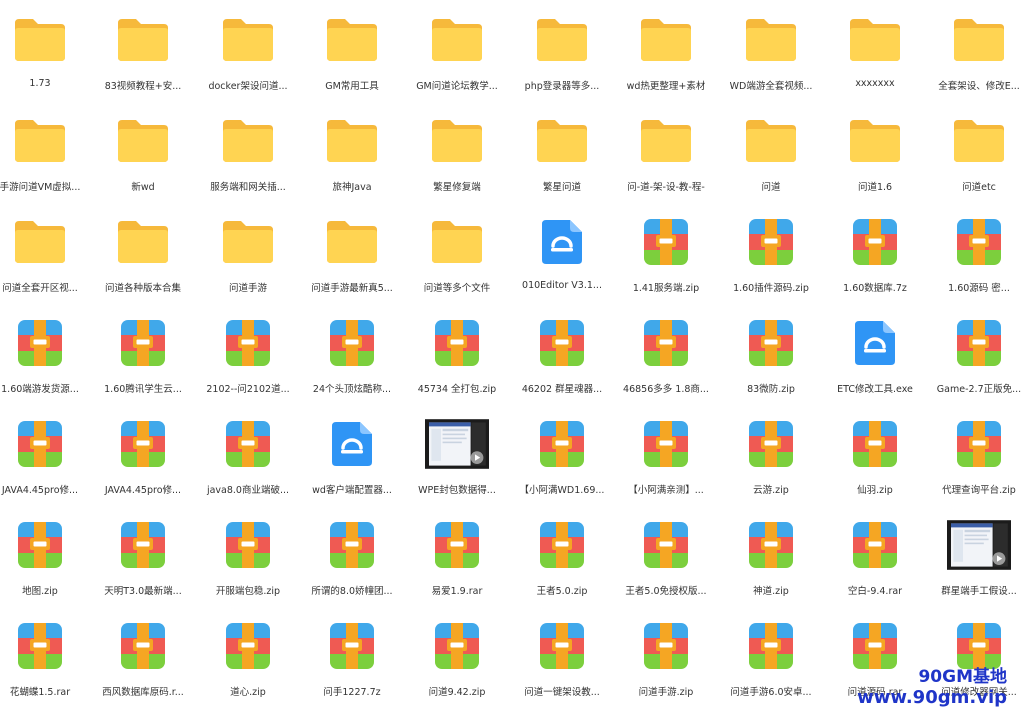 This screenshot has width=1025, height=714. I want to click on file-item-folder: 繁星修复端, so click(457, 159).